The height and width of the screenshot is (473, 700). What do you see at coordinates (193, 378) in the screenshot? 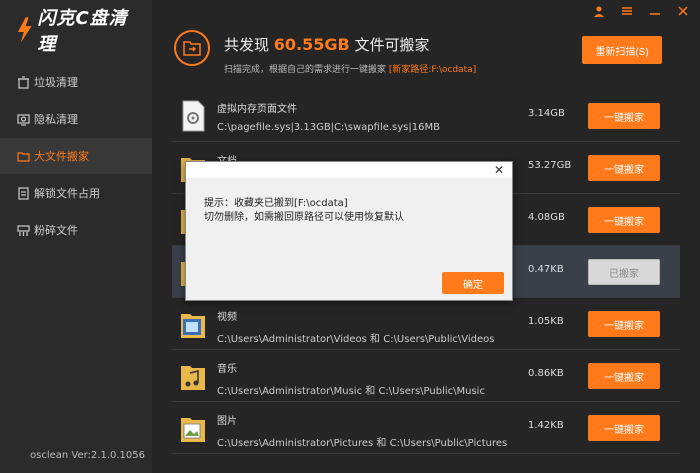
I see `music-folder-icon` at bounding box center [193, 378].